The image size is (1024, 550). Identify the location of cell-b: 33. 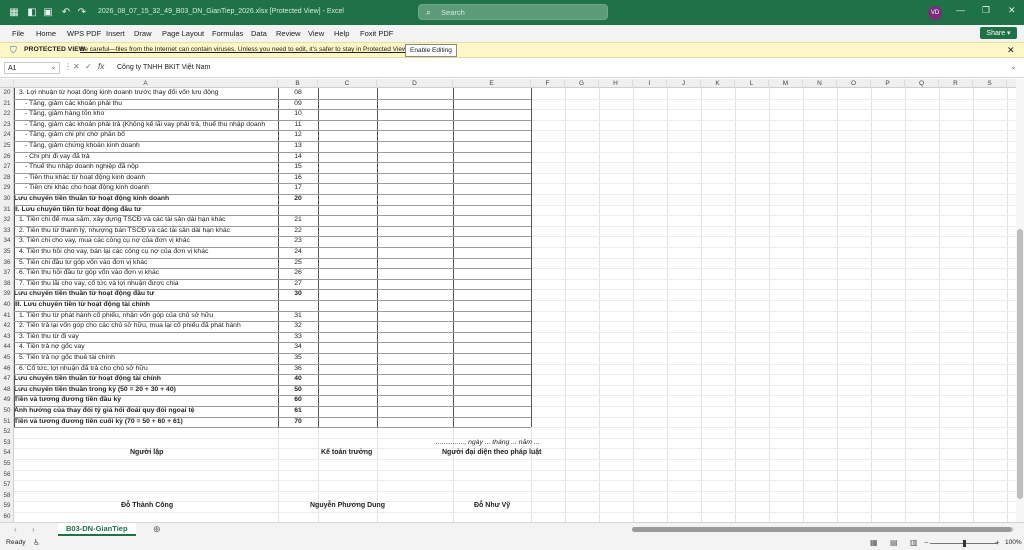
(298, 337).